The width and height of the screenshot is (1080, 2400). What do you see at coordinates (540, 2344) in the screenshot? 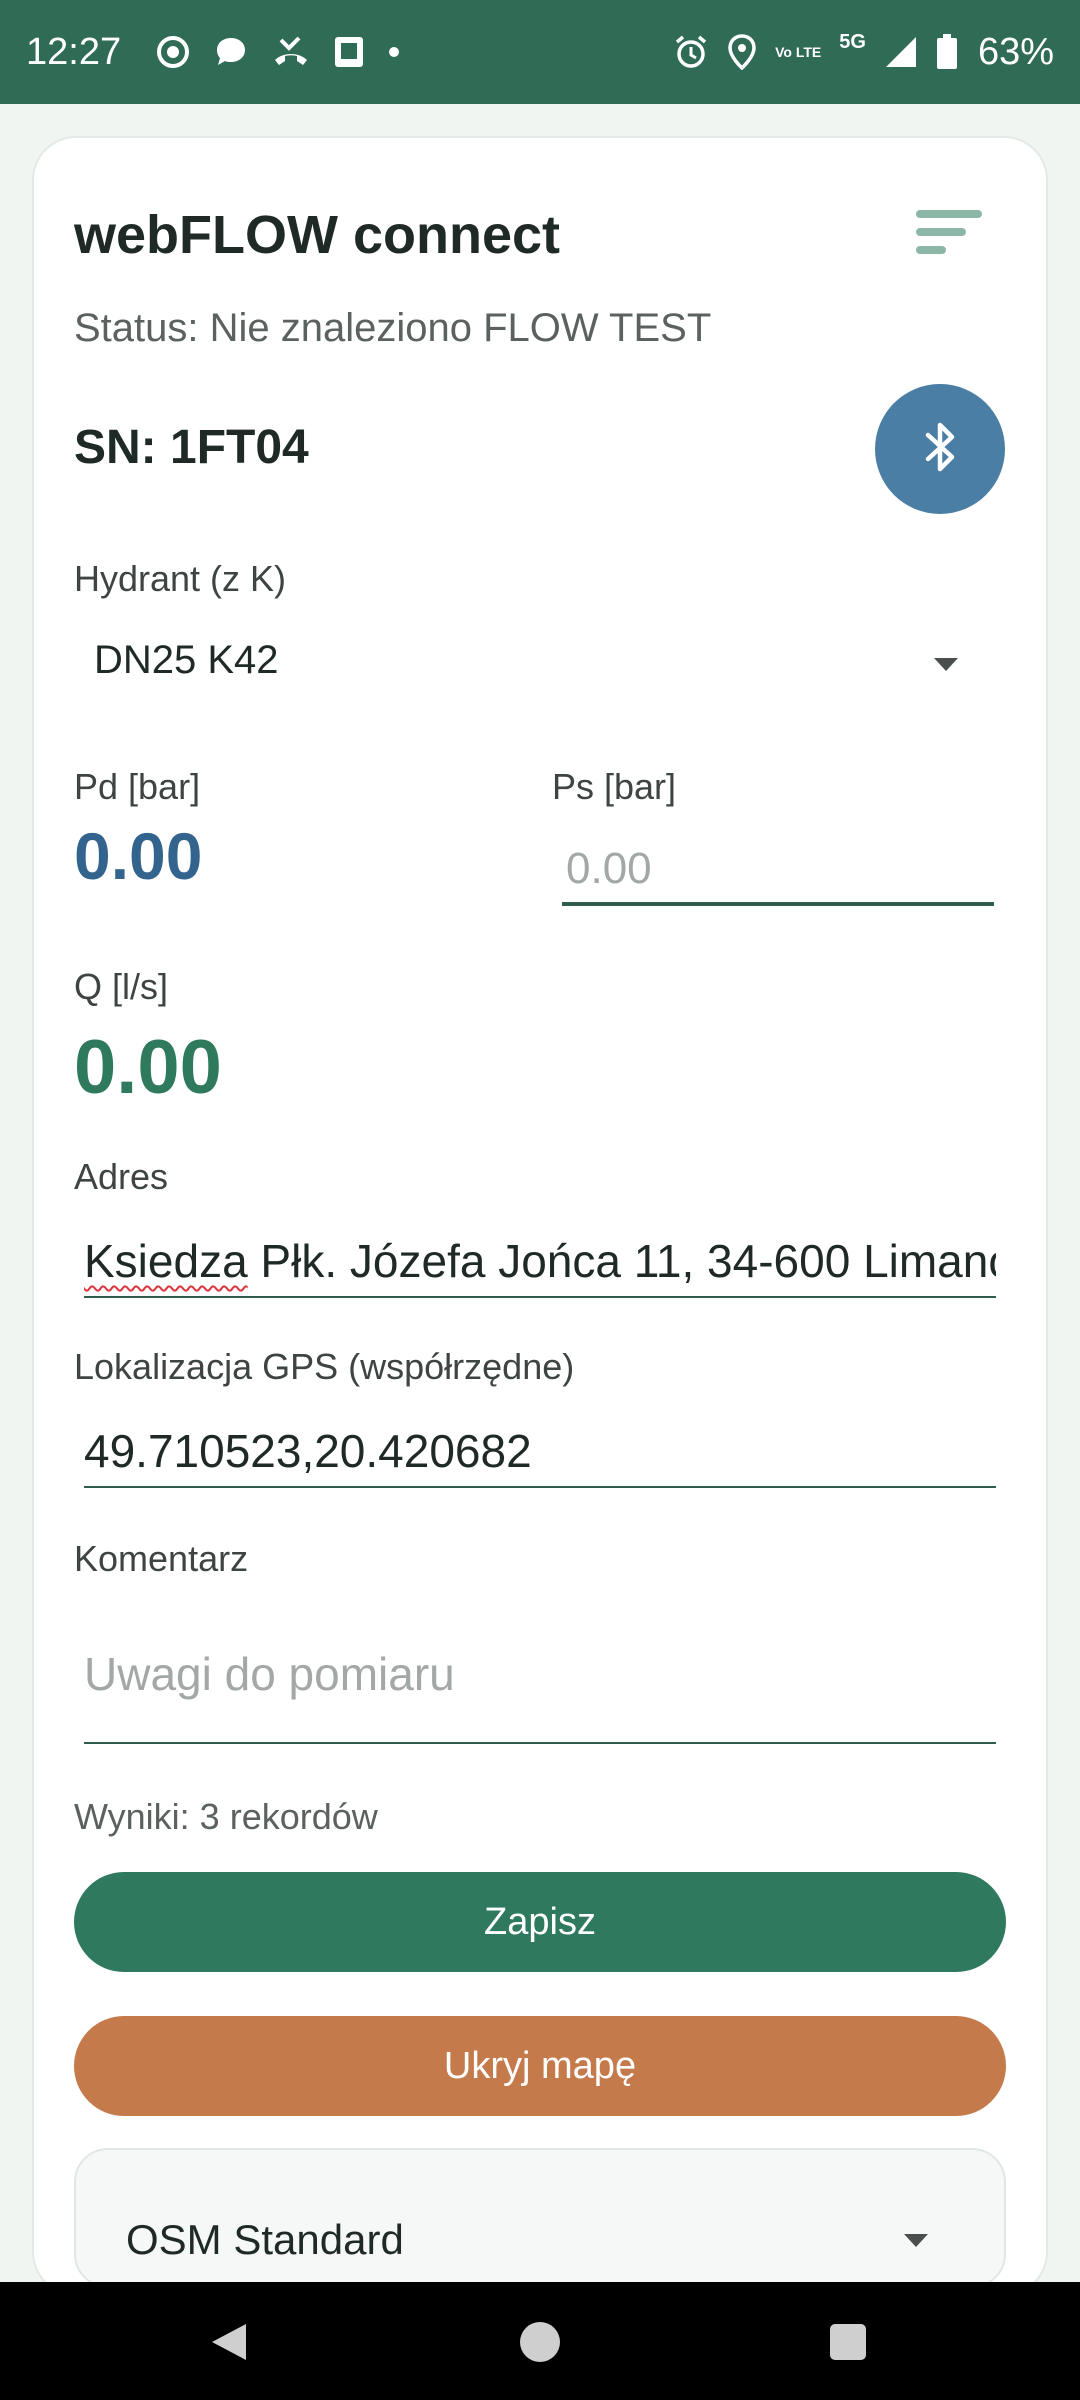
I see `home-icon` at bounding box center [540, 2344].